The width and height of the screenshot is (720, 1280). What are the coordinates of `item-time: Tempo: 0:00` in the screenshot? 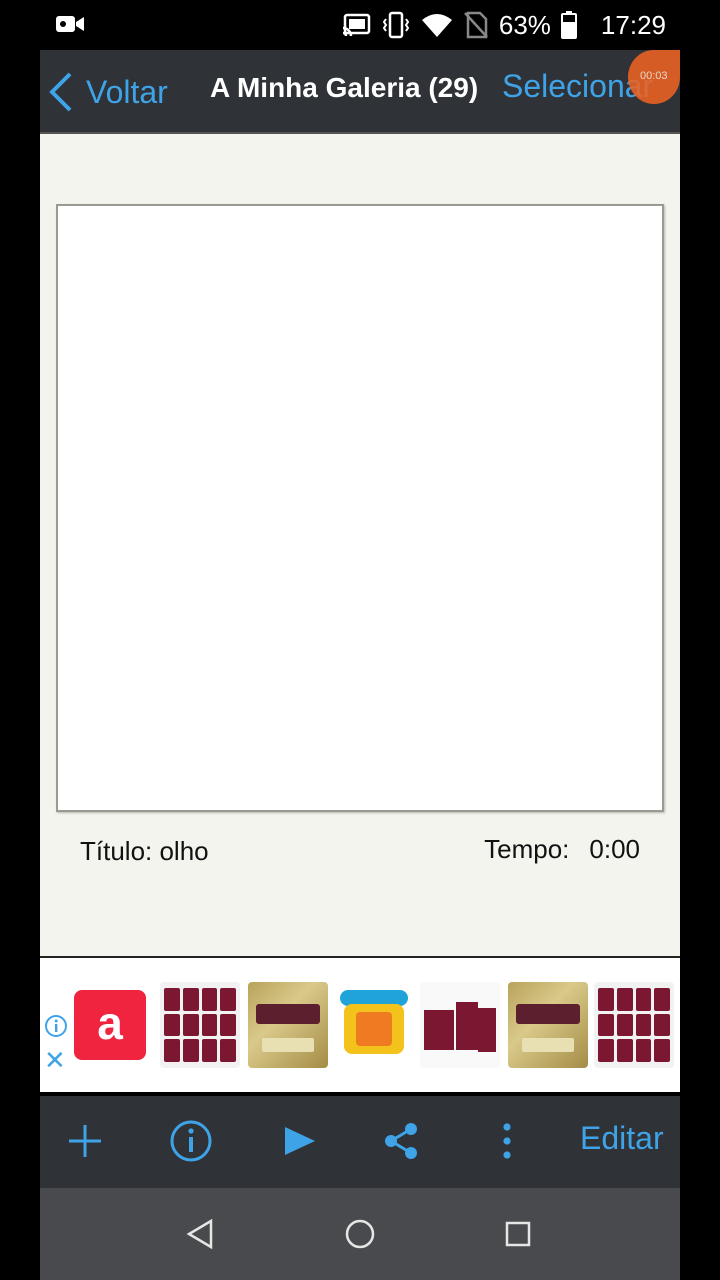 It's located at (562, 849).